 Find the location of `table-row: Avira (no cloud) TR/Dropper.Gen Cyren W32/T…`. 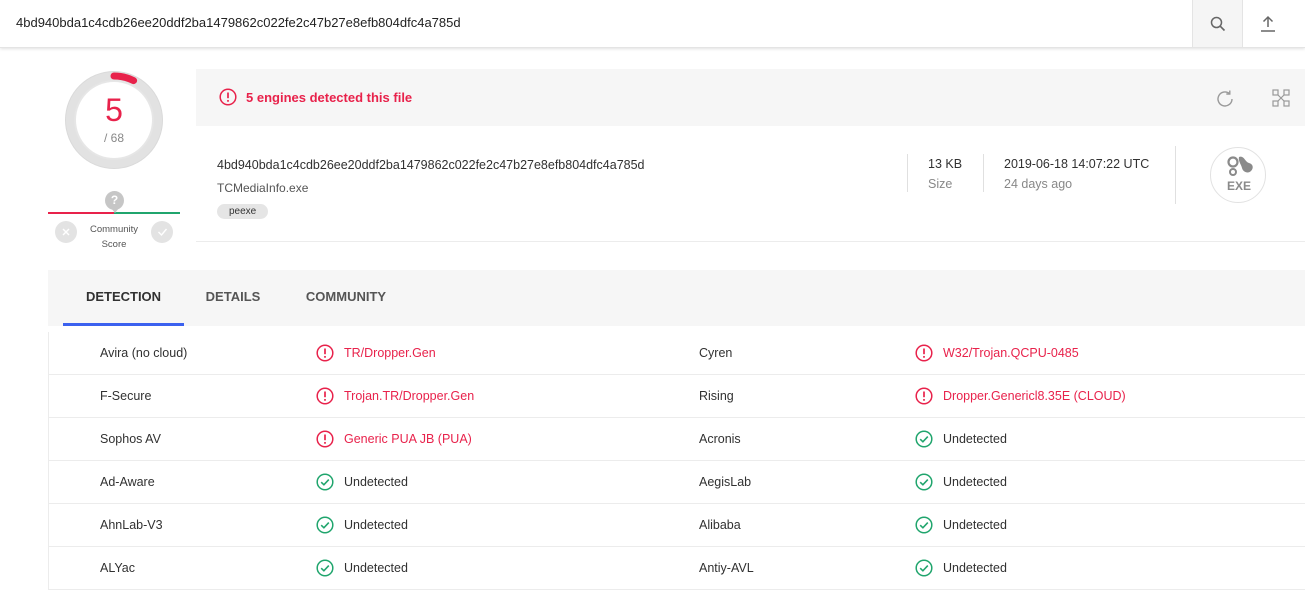

table-row: Avira (no cloud) TR/Dropper.Gen Cyren W32/T… is located at coordinates (676, 353).